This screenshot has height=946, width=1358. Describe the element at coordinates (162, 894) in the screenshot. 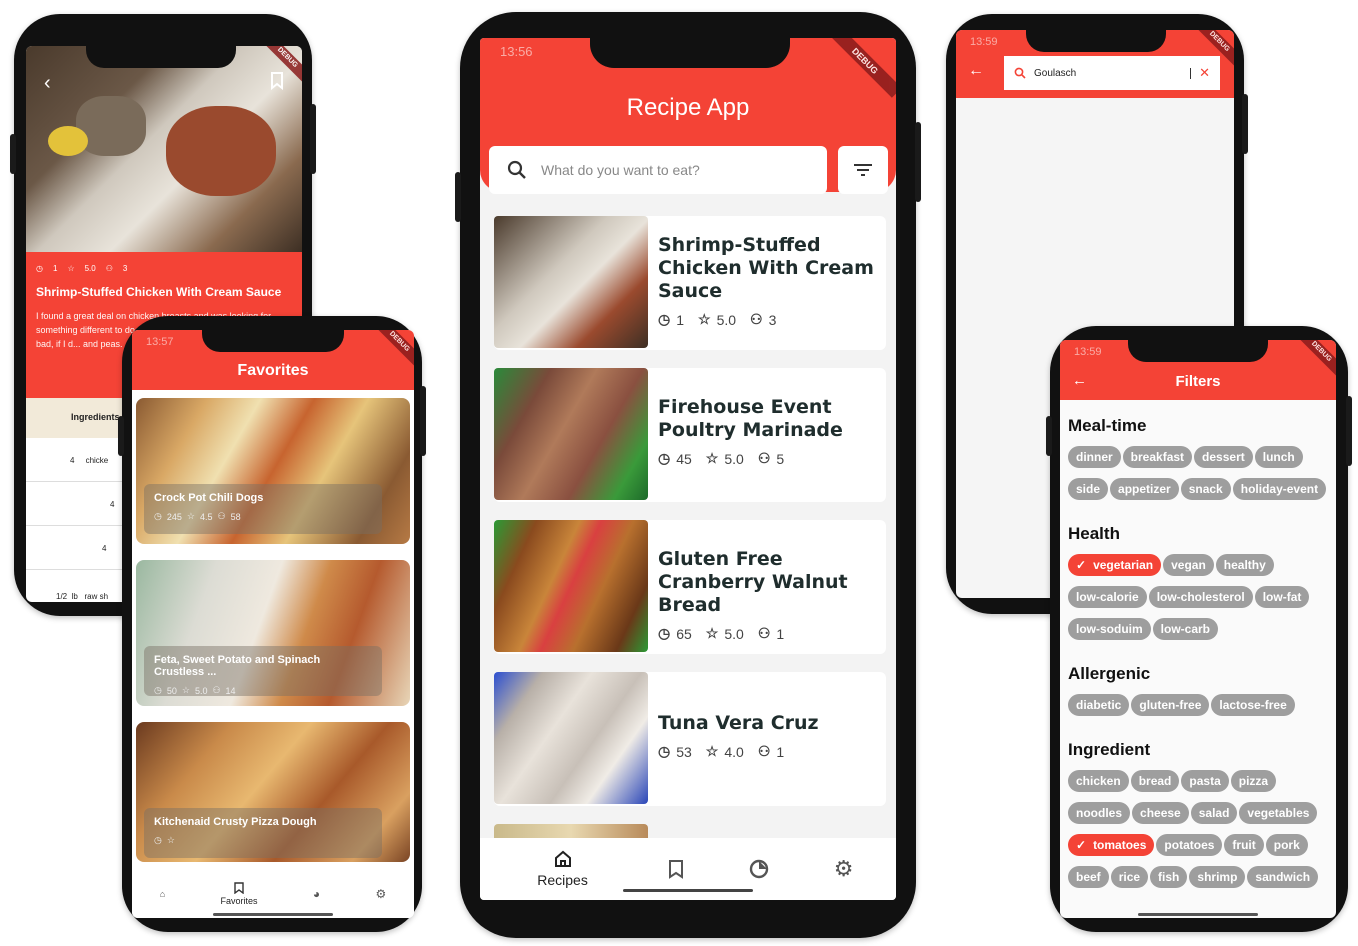

I see `nav-home-icon: ⌂` at that location.